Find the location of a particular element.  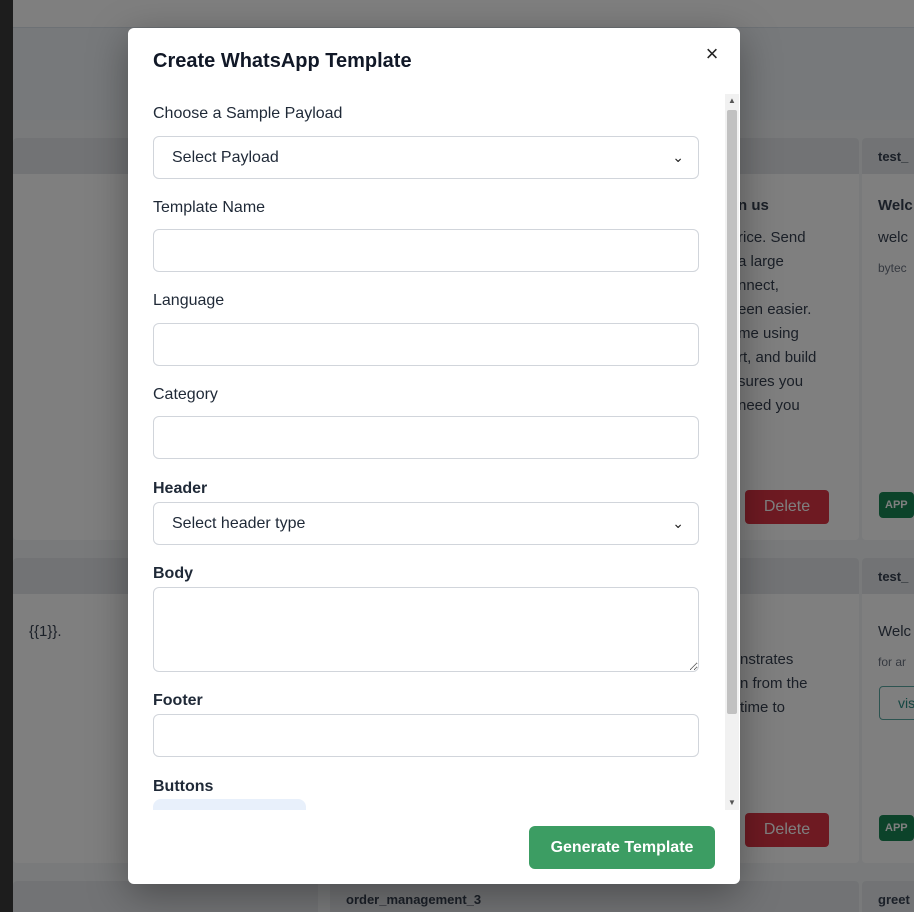

modal-scrollbar: ▲ ▼ is located at coordinates (732, 452).